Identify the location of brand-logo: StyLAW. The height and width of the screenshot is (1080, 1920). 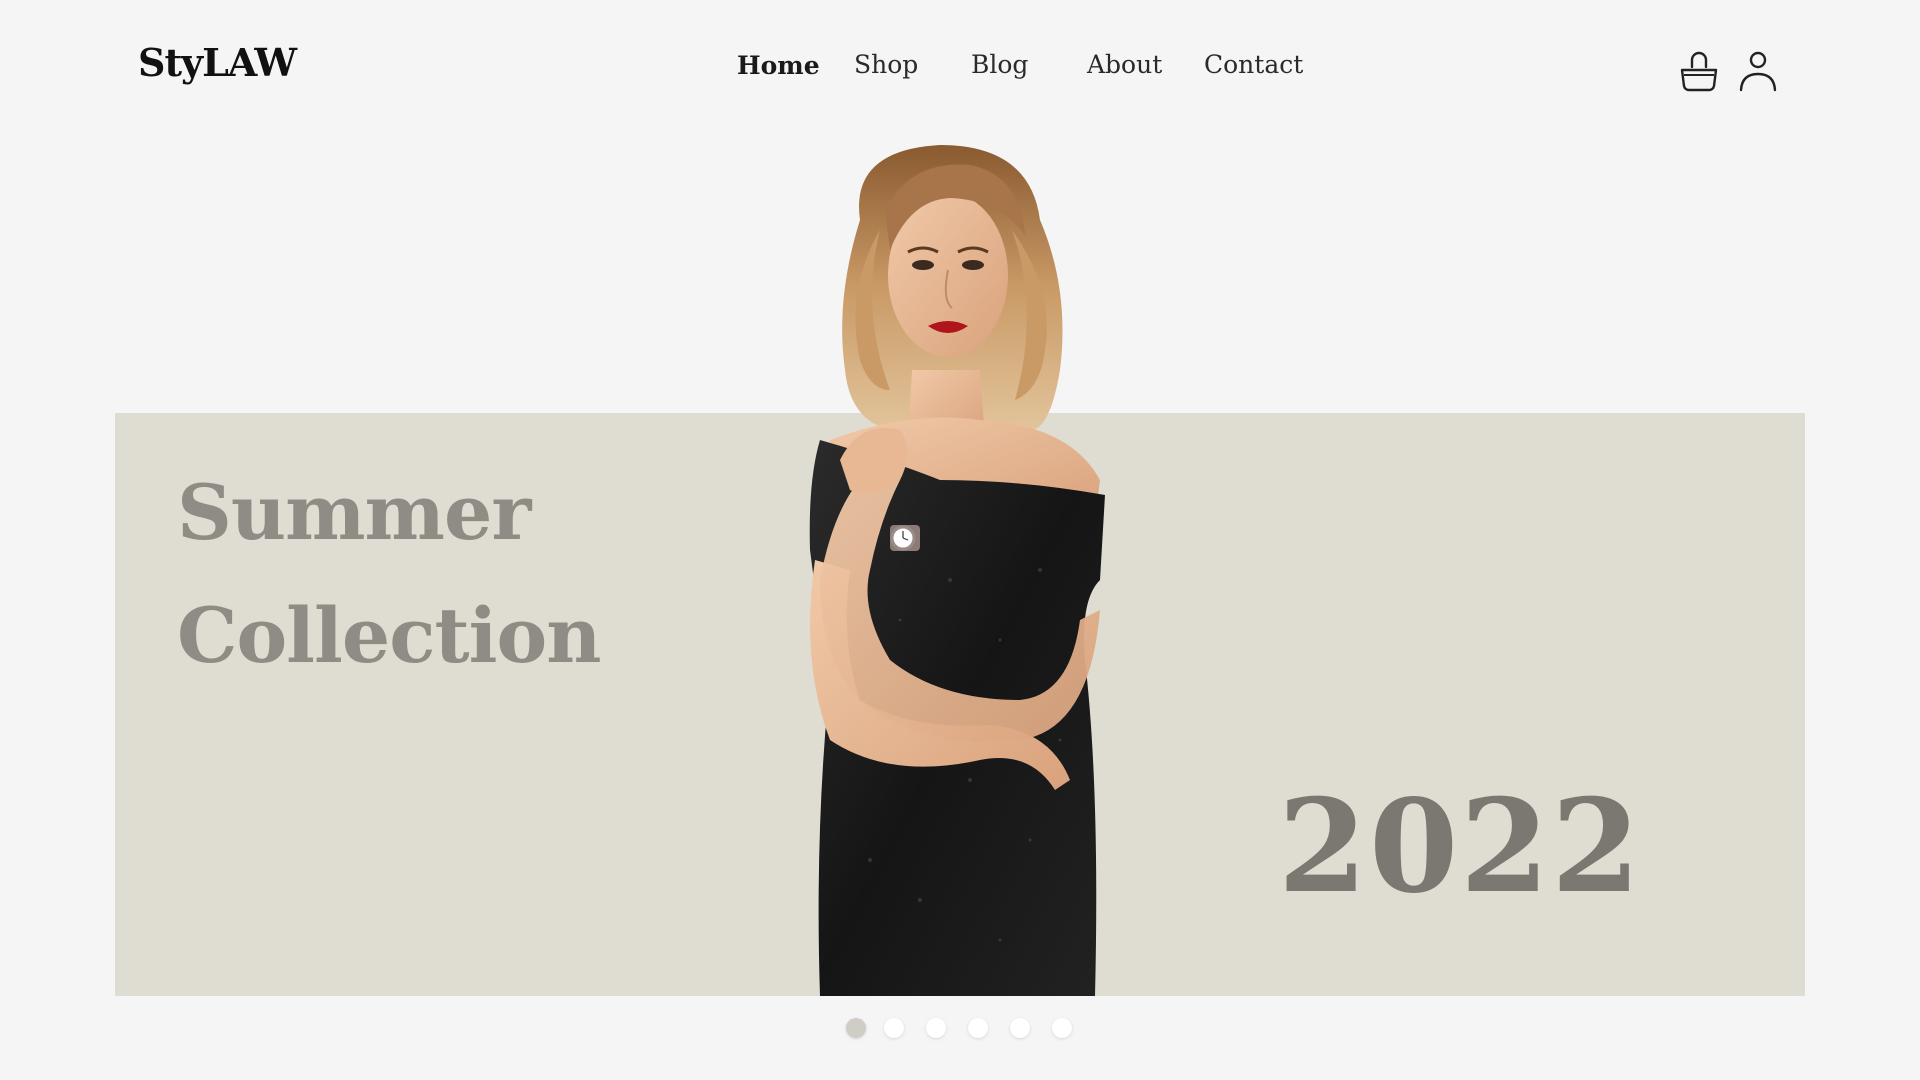
(217, 62).